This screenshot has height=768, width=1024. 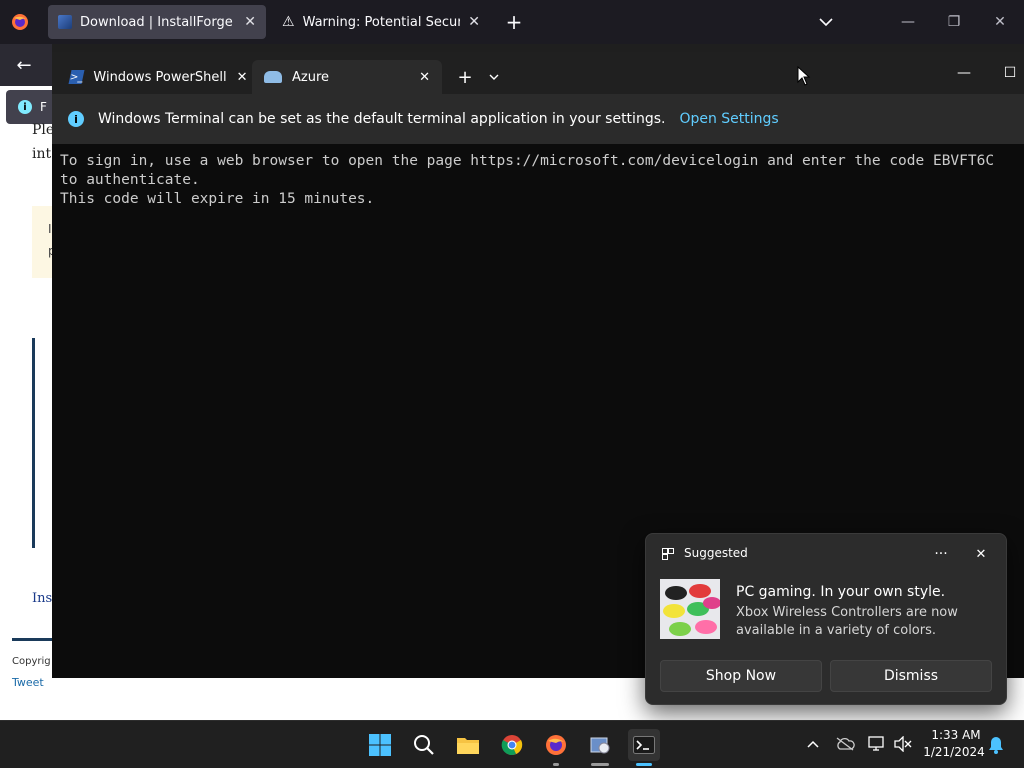 I want to click on show-hidden-icons-chevron-icon, so click(x=813, y=744).